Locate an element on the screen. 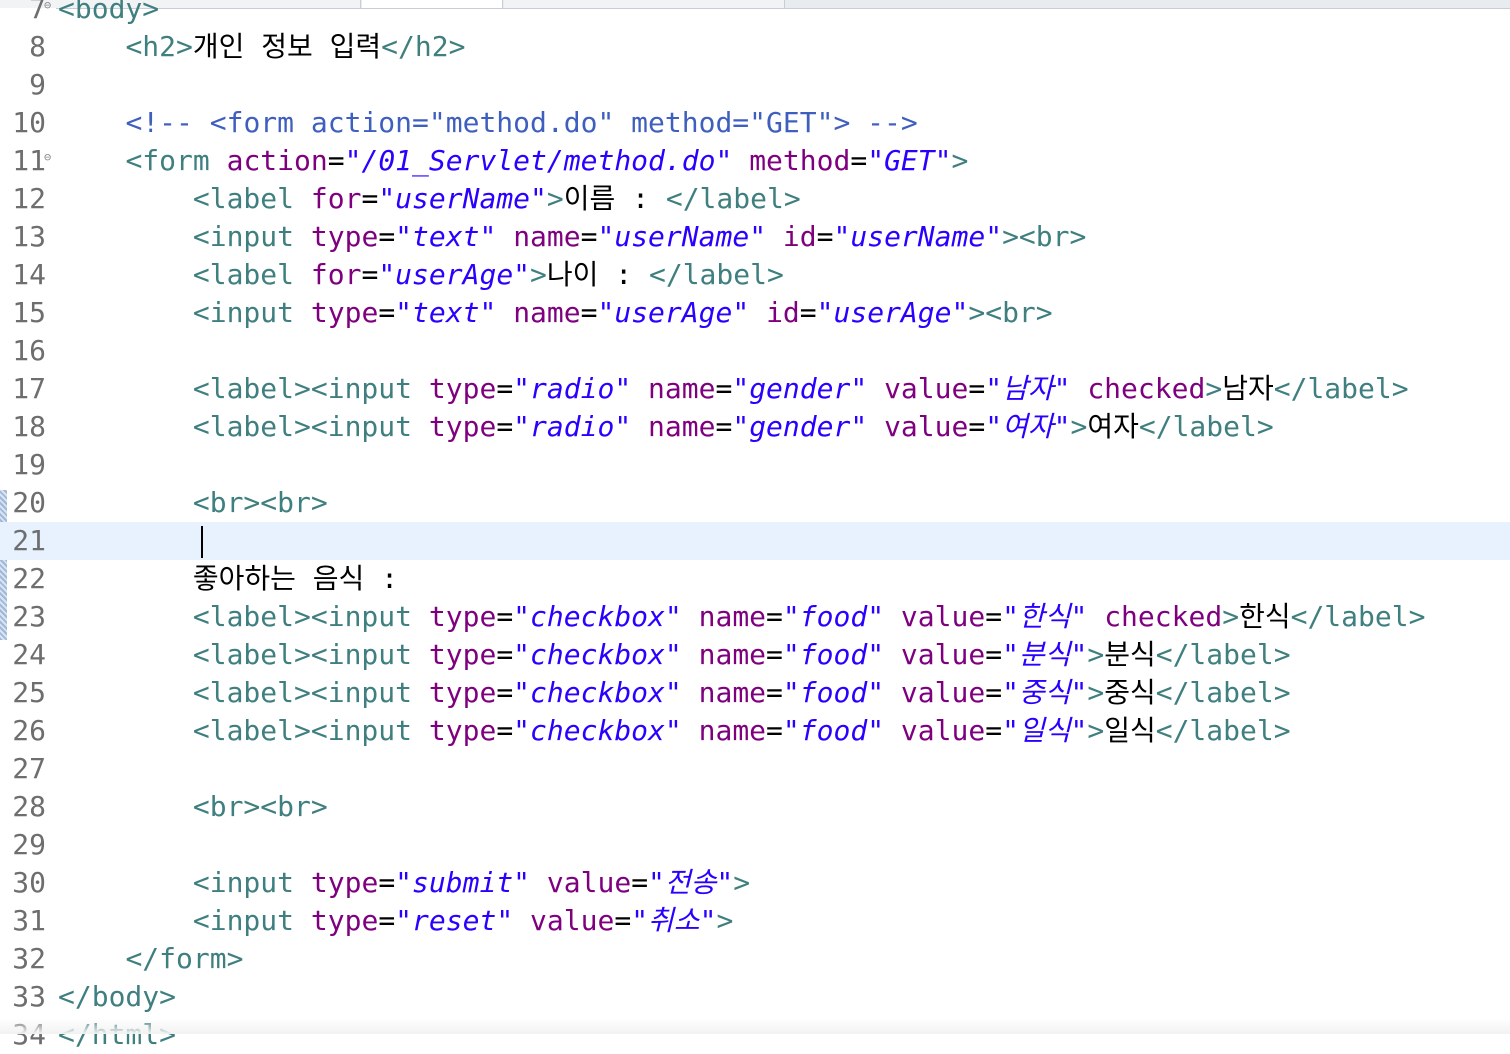 The width and height of the screenshot is (1510, 1054). code-text: <body> is located at coordinates (108, 14).